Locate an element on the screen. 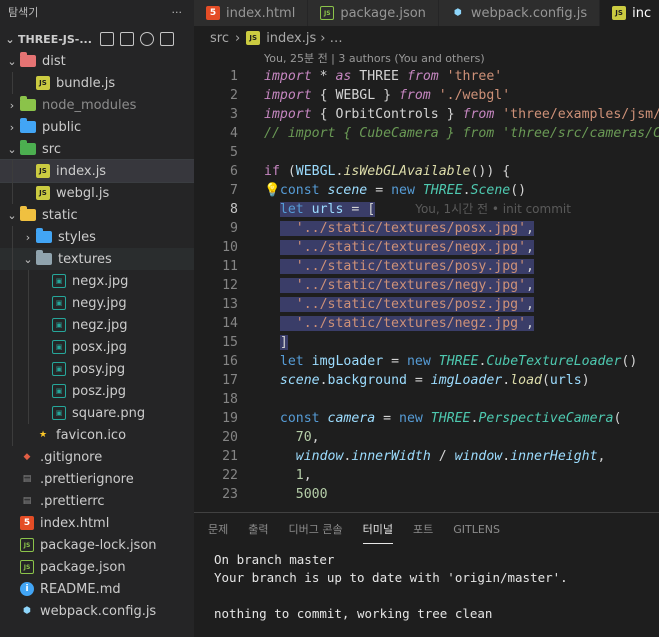 Image resolution: width=659 pixels, height=637 pixels. tree-item-label: .prettierrc is located at coordinates (72, 501).